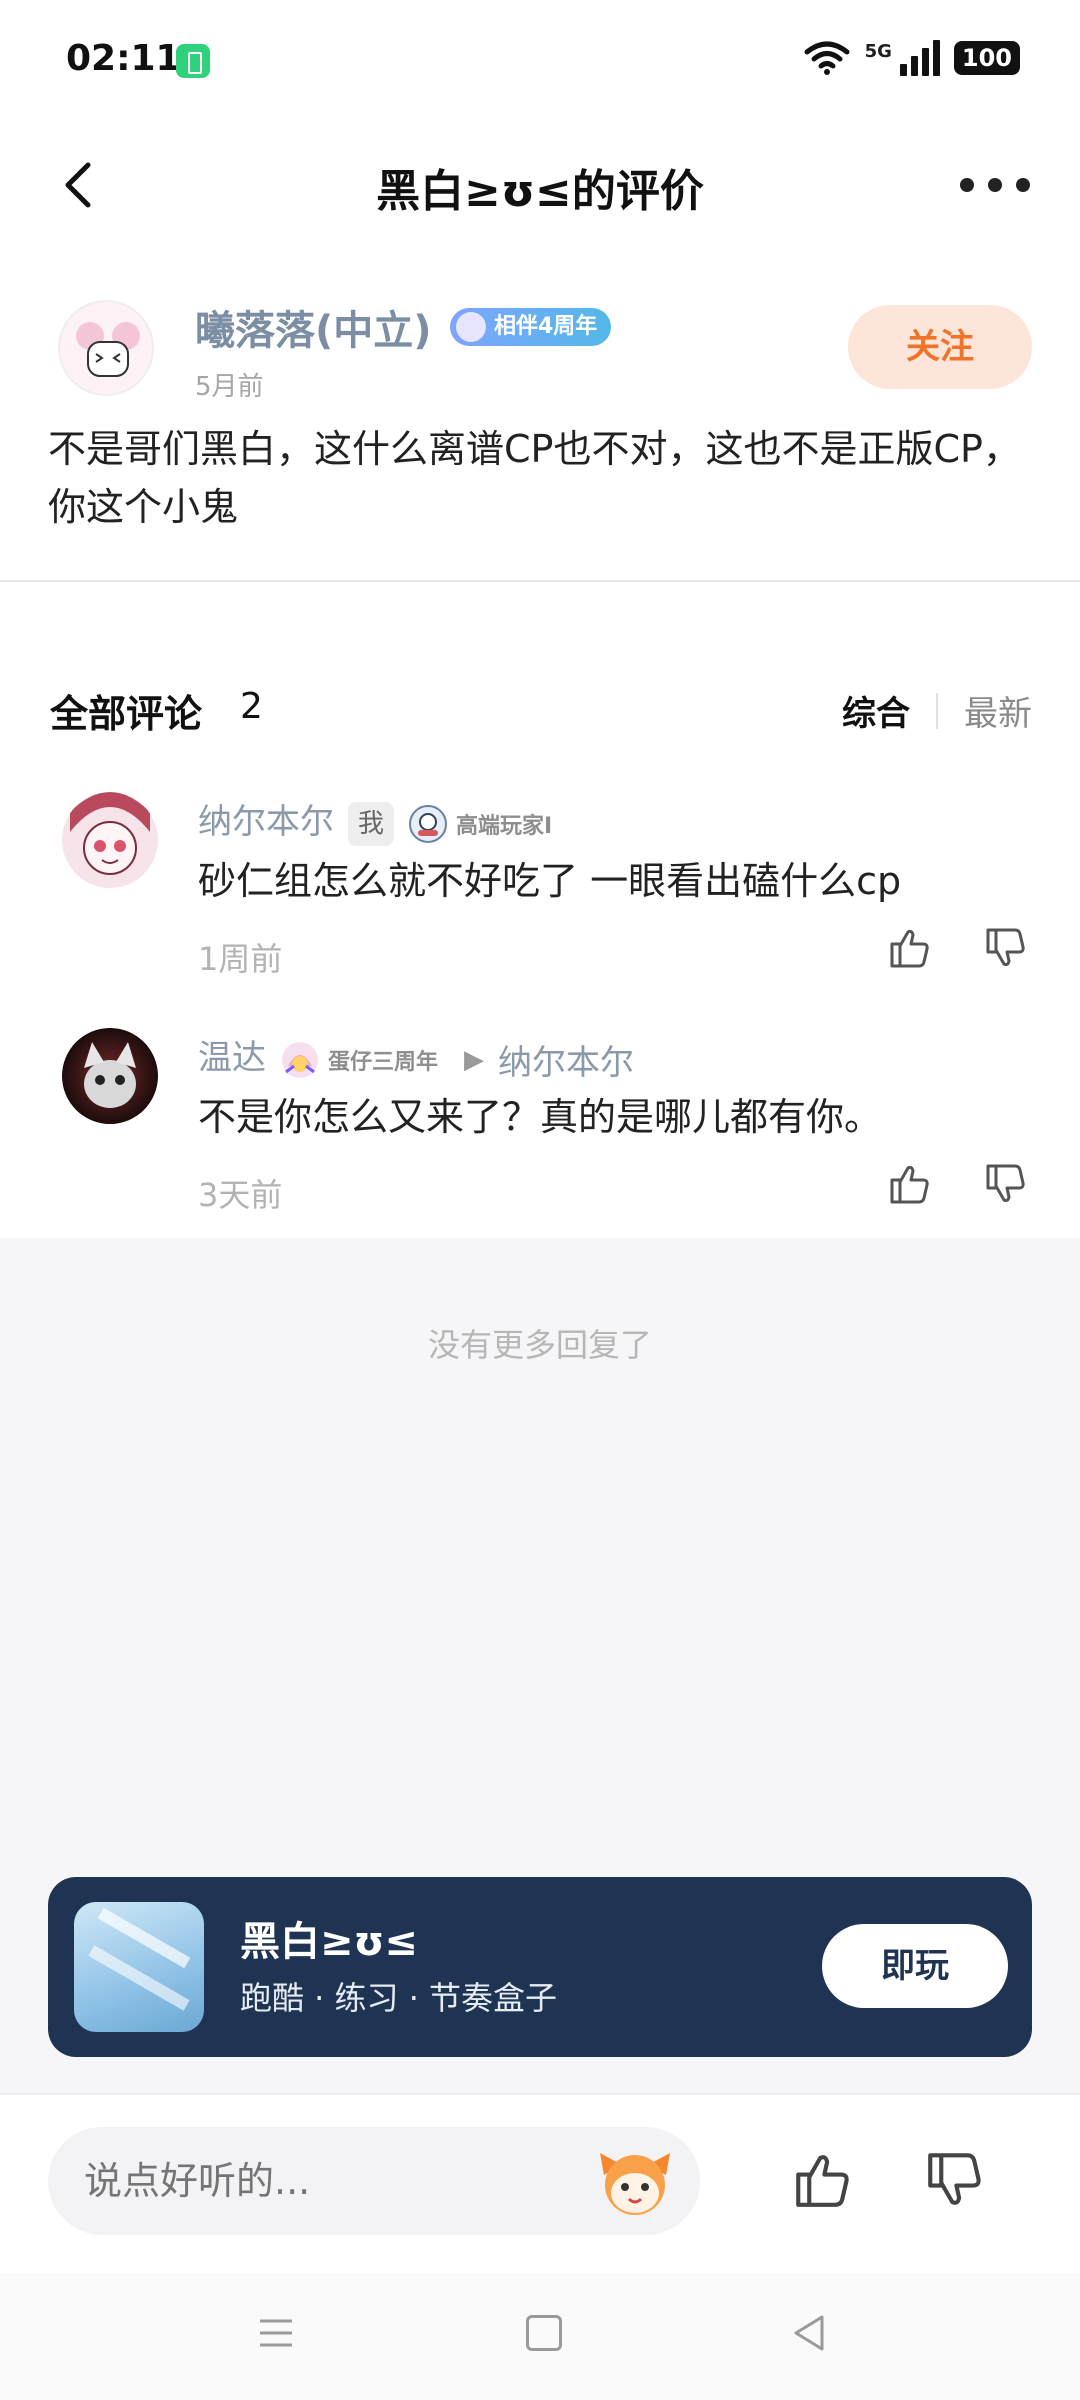  Describe the element at coordinates (266, 822) in the screenshot. I see `commenter-name: 纳尔本尔` at that location.